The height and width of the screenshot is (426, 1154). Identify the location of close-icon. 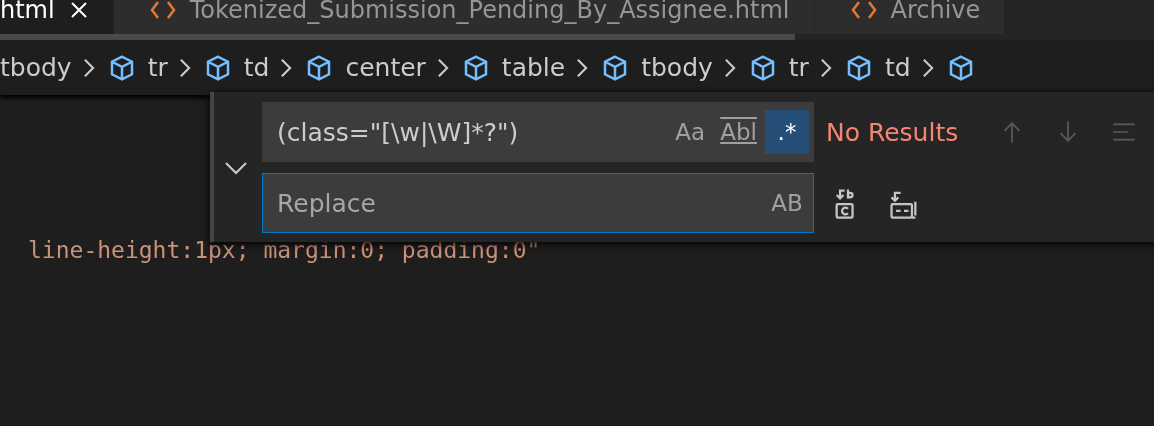
(78, 10).